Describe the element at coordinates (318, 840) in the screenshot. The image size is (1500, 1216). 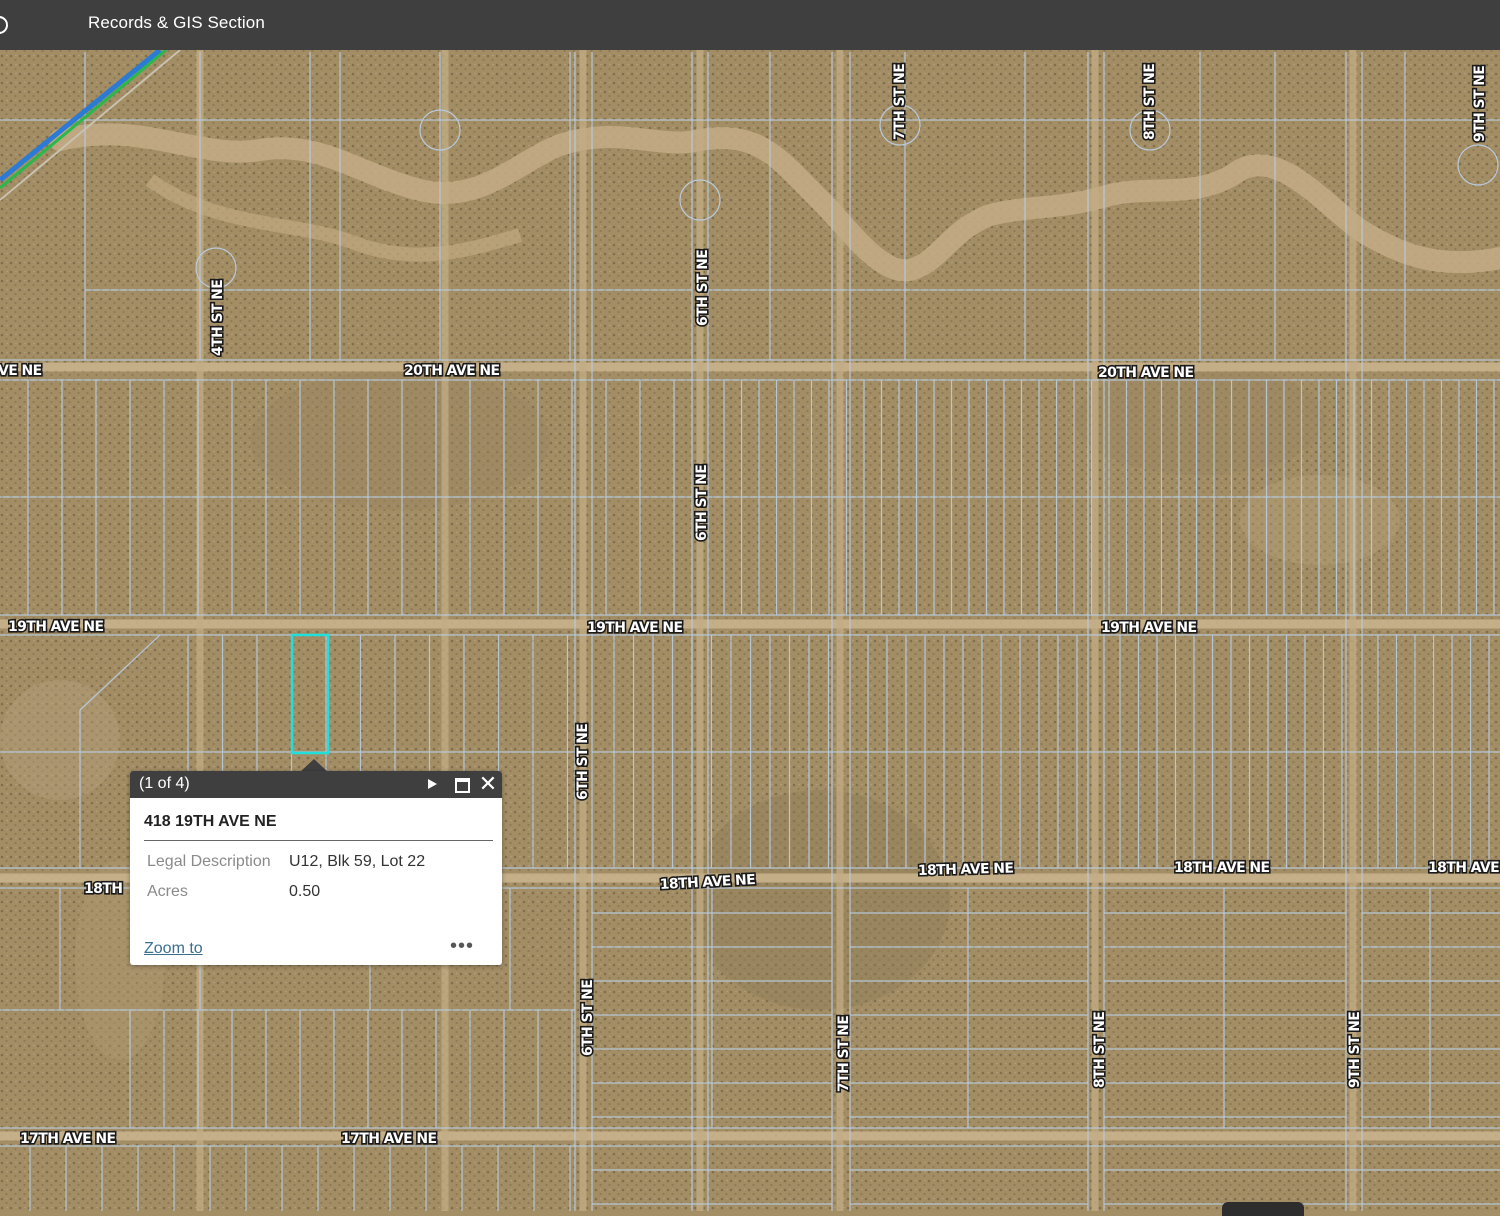
I see `popup-divider` at that location.